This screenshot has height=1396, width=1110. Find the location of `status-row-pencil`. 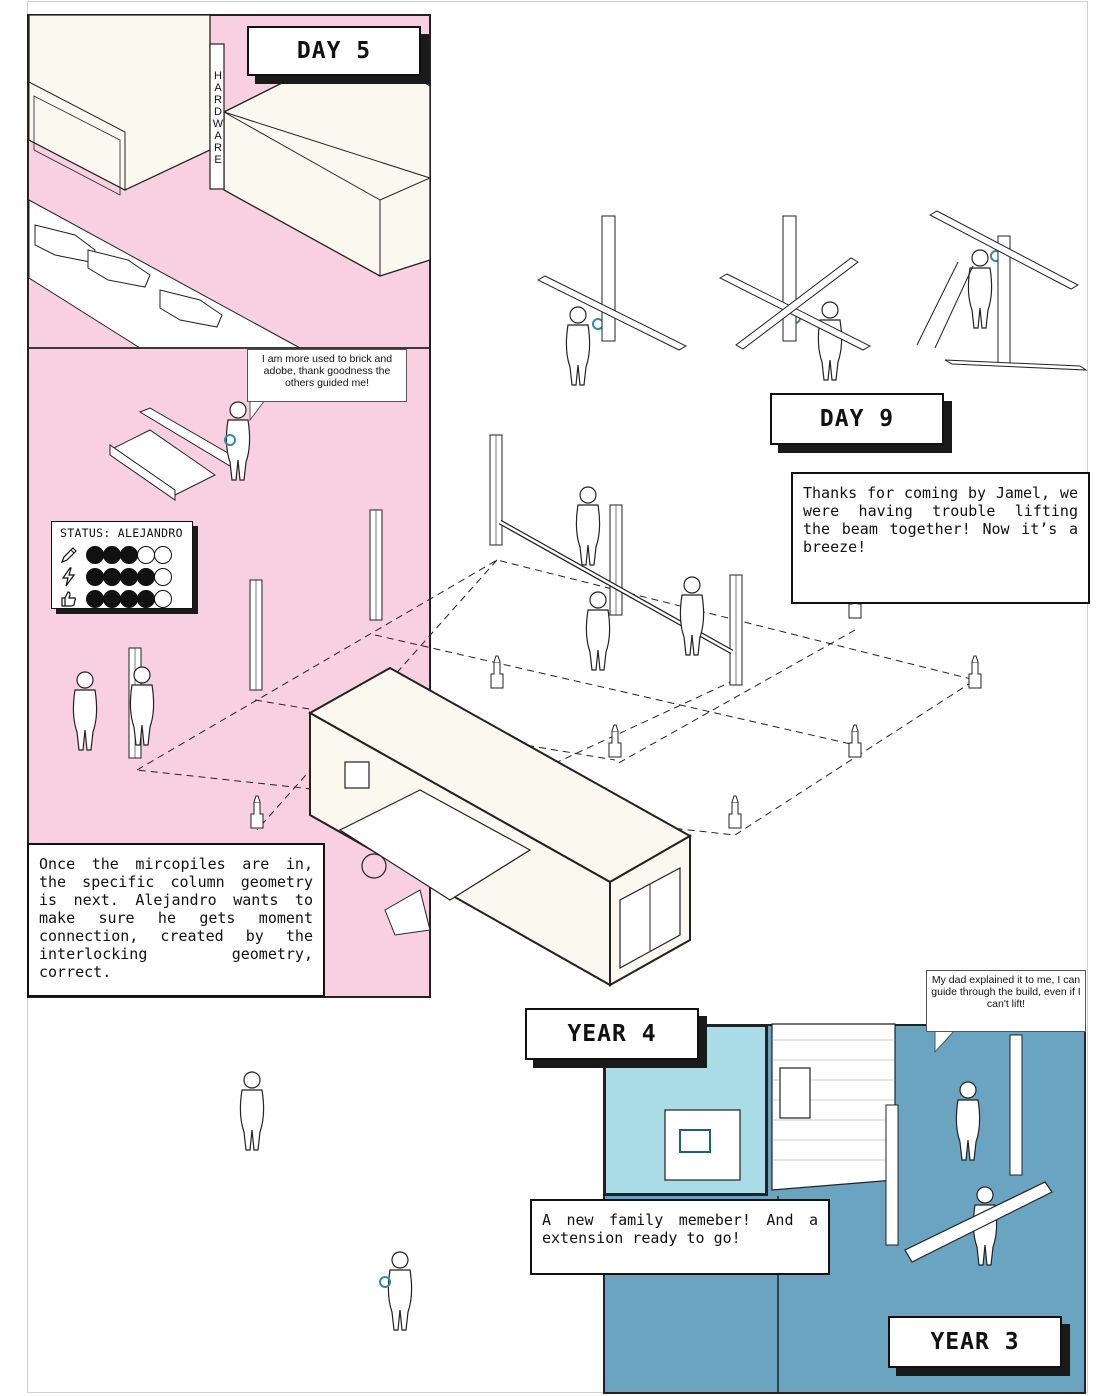

status-row-pencil is located at coordinates (122, 555).